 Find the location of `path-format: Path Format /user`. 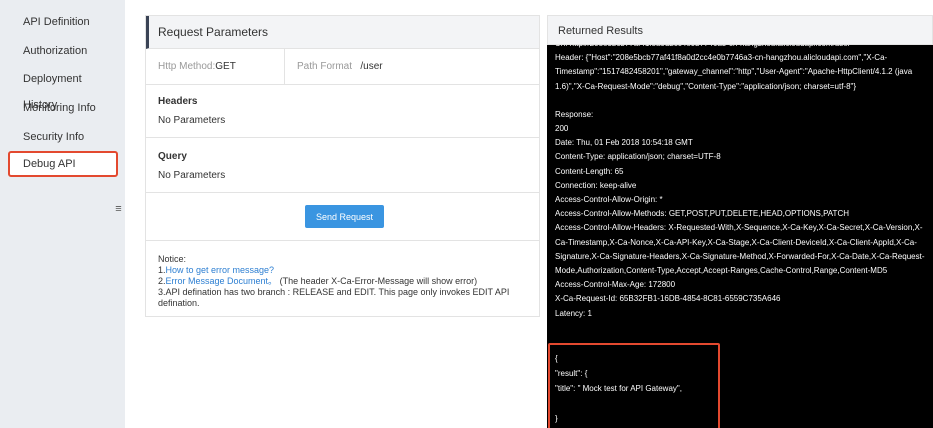

path-format: Path Format /user is located at coordinates (340, 67).